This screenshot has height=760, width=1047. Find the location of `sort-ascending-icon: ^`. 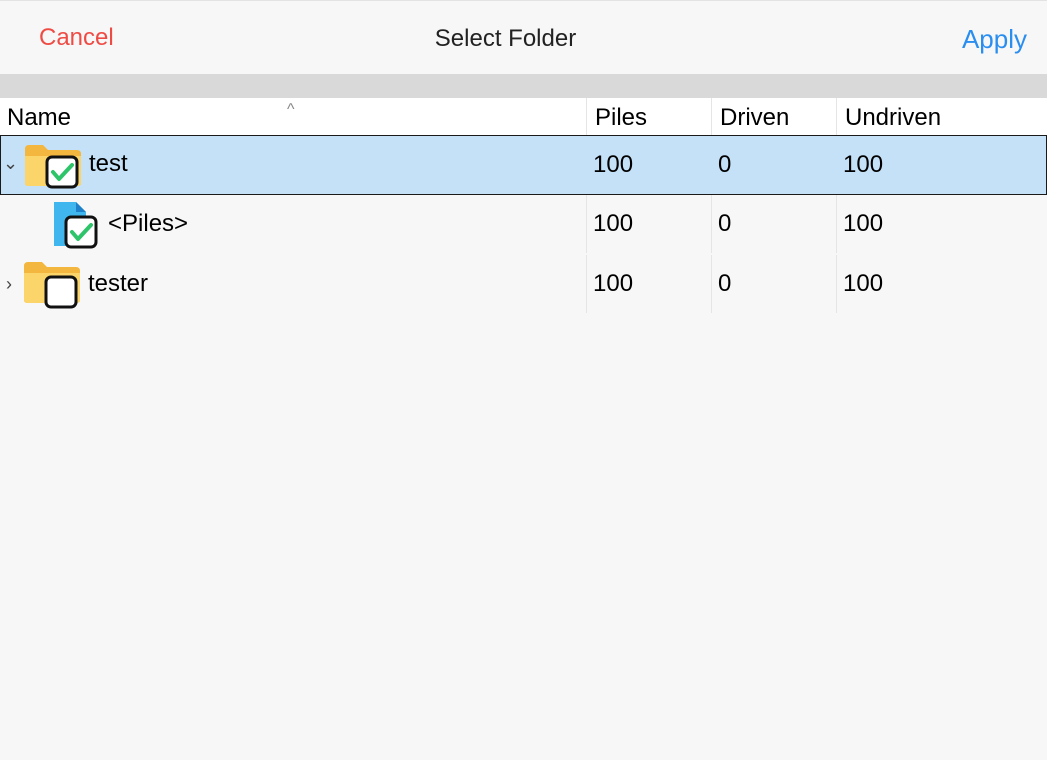

sort-ascending-icon: ^ is located at coordinates (291, 109).